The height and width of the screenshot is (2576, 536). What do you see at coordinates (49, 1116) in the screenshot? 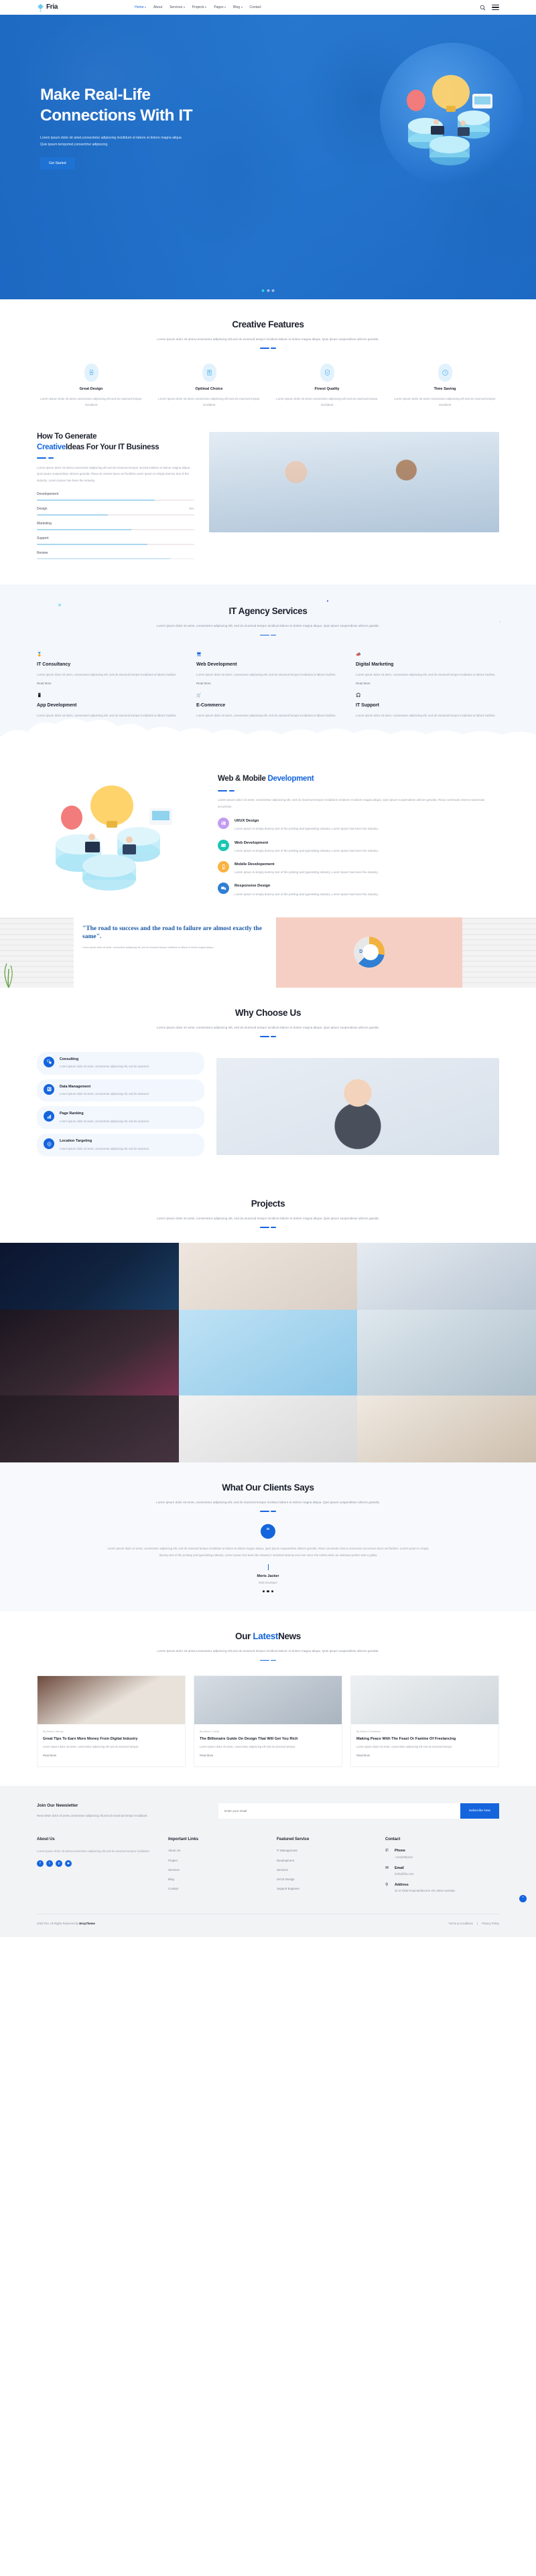
I see `page-ranking-icon` at bounding box center [49, 1116].